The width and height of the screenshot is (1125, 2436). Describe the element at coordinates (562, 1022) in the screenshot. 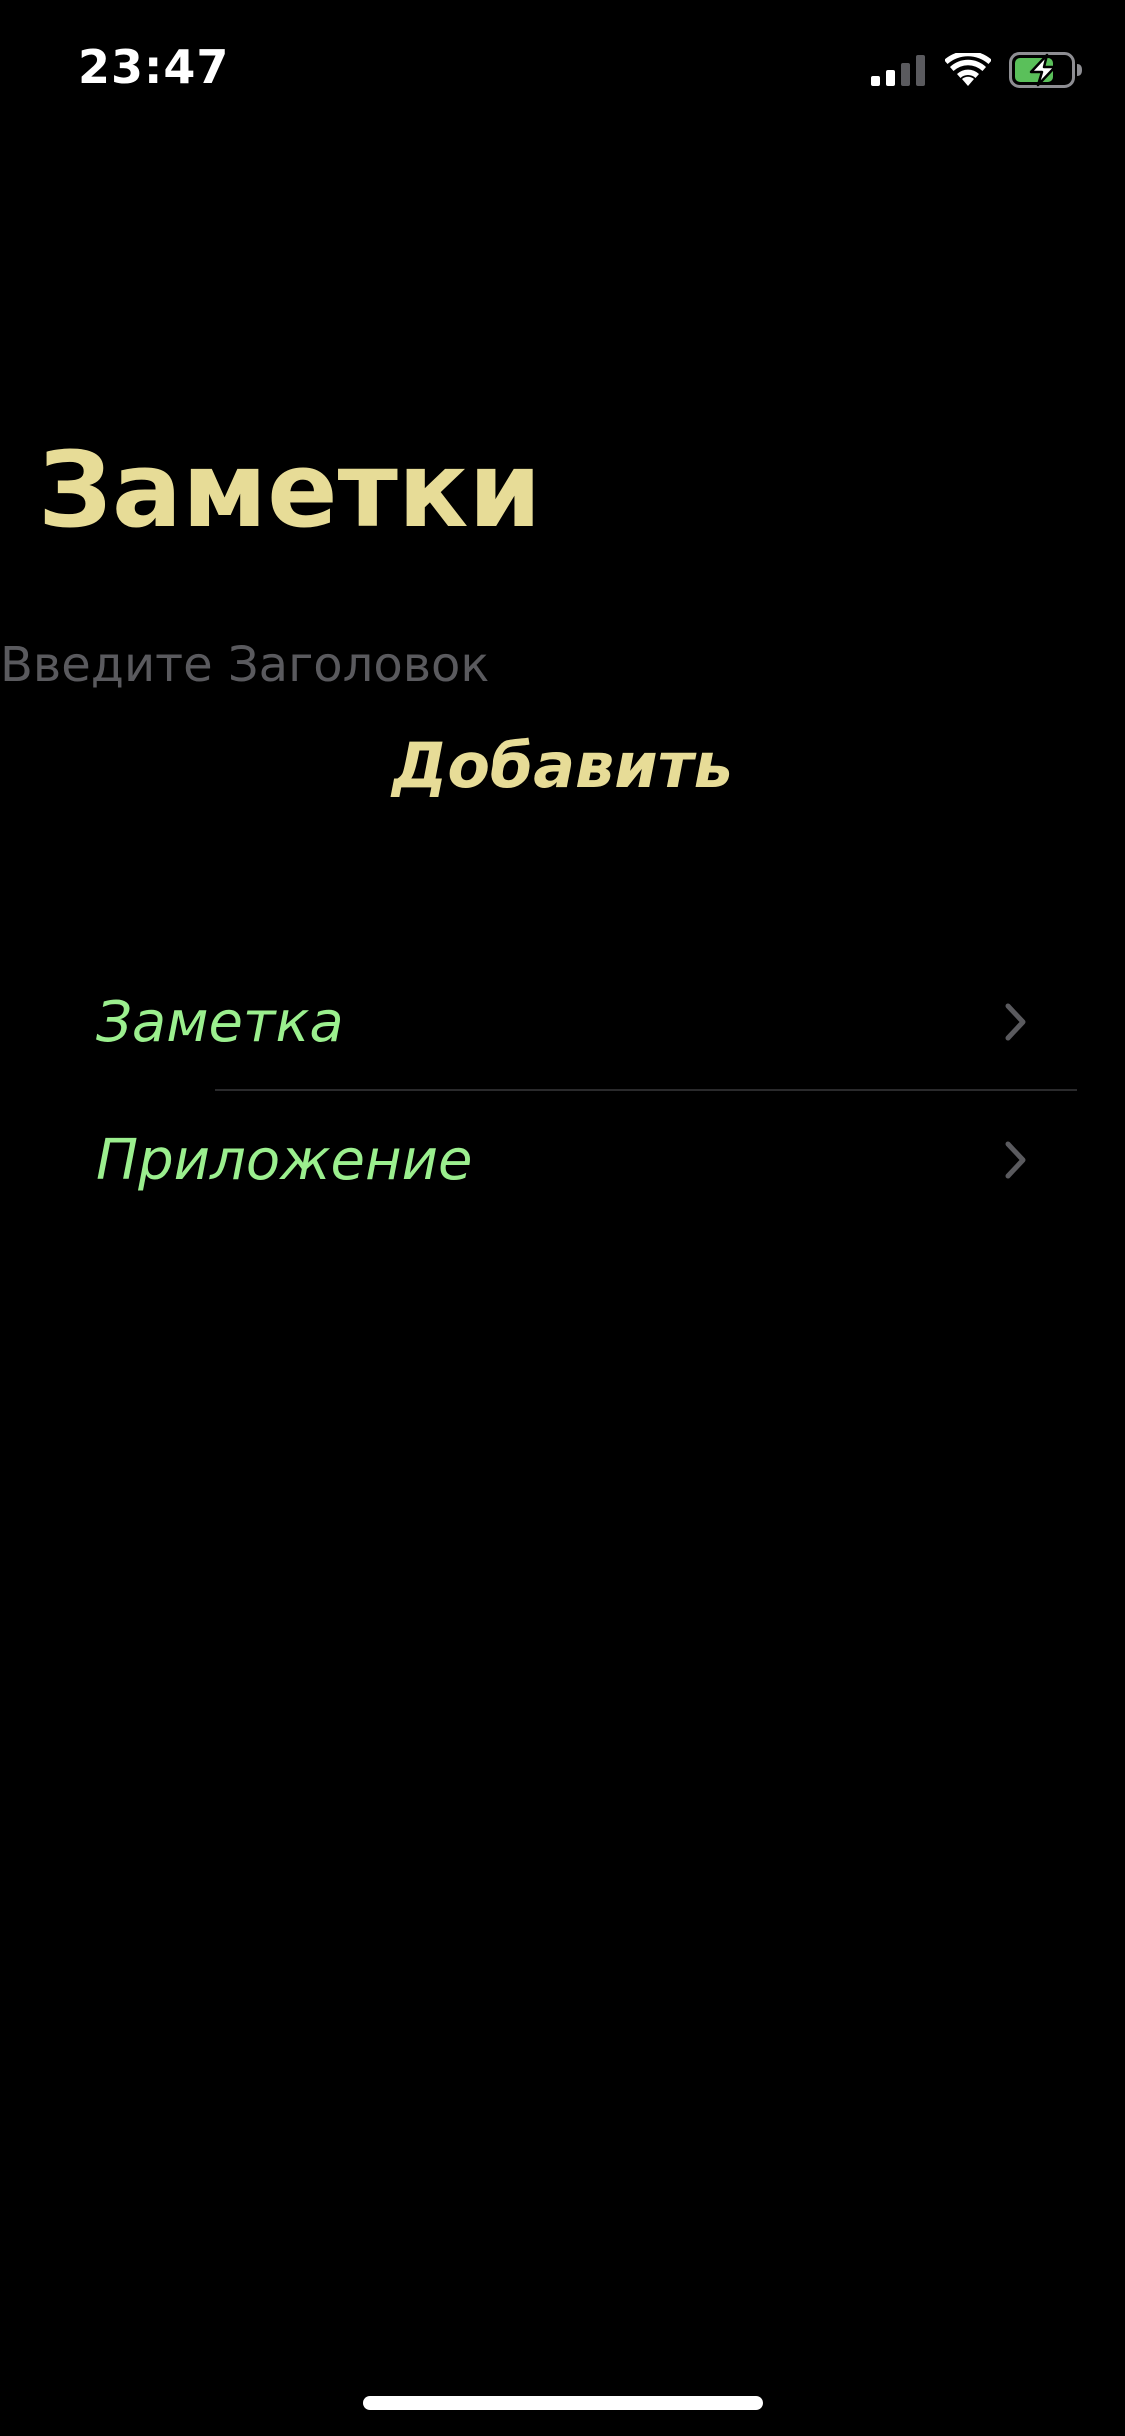

I see `list-item-note: Заметка` at that location.